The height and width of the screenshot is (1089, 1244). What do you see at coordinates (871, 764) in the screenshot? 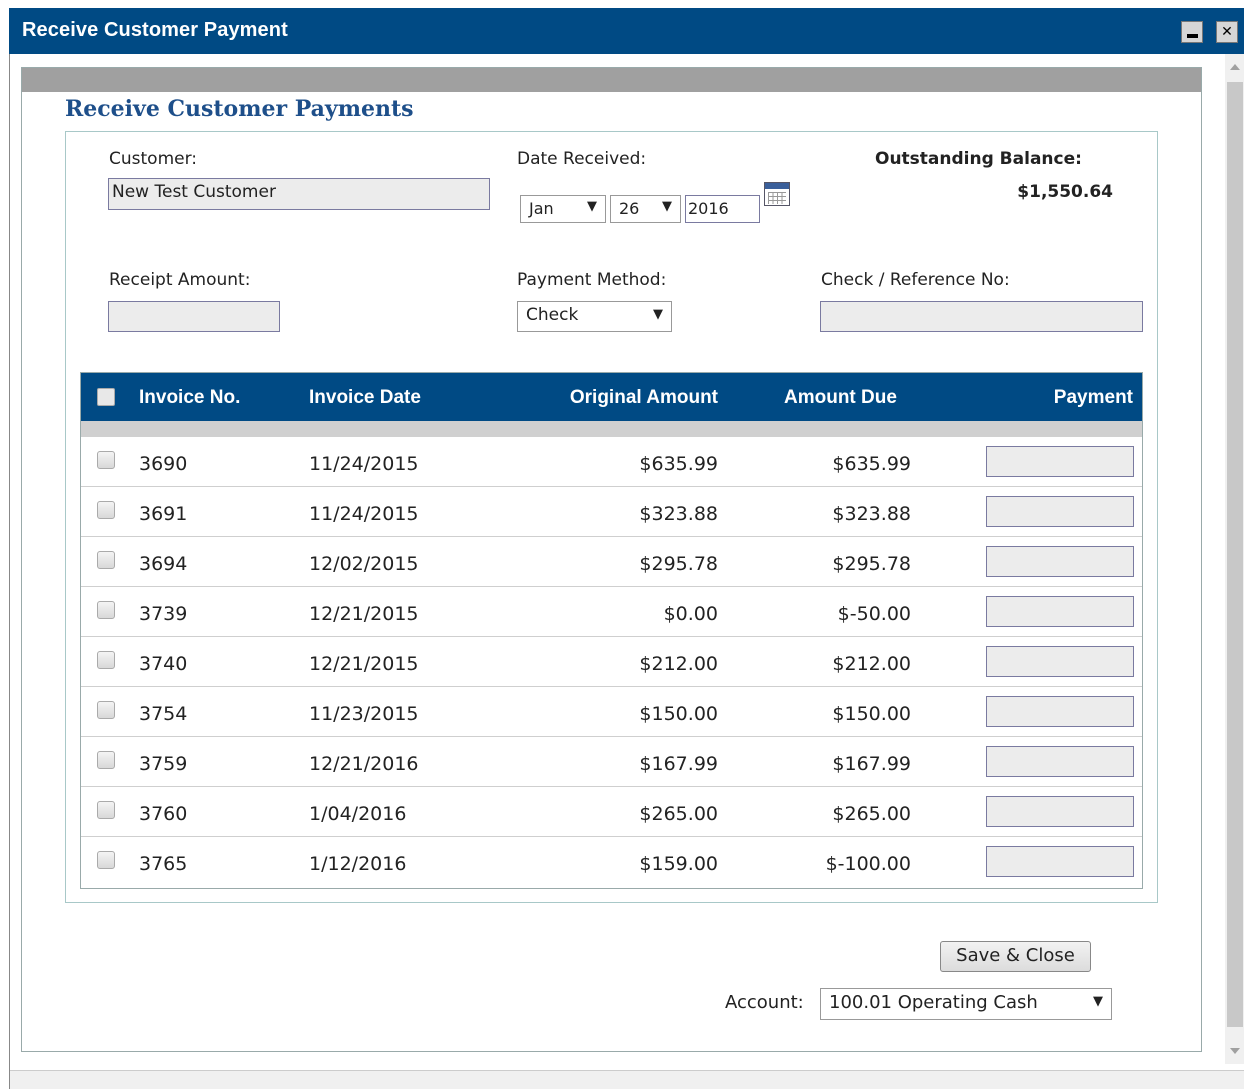
I see `amount-due: $167.99` at bounding box center [871, 764].